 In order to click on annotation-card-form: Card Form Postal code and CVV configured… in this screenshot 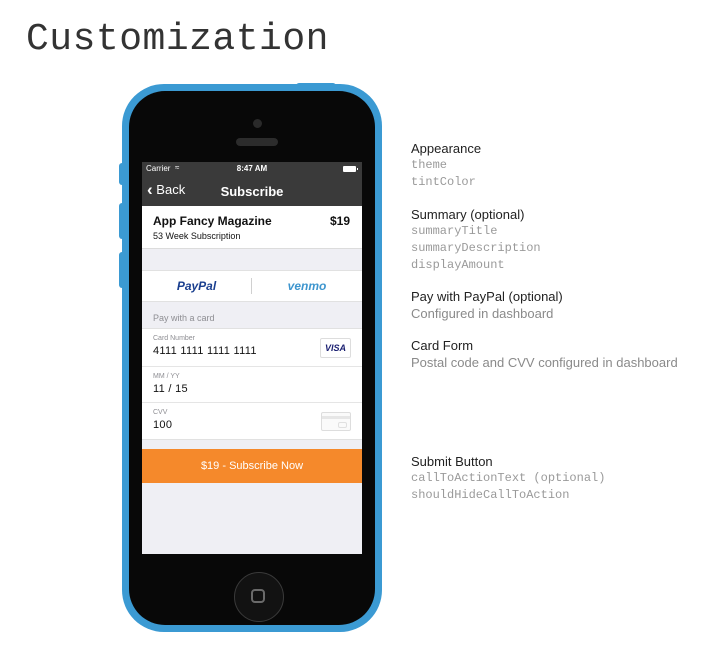, I will do `click(544, 354)`.